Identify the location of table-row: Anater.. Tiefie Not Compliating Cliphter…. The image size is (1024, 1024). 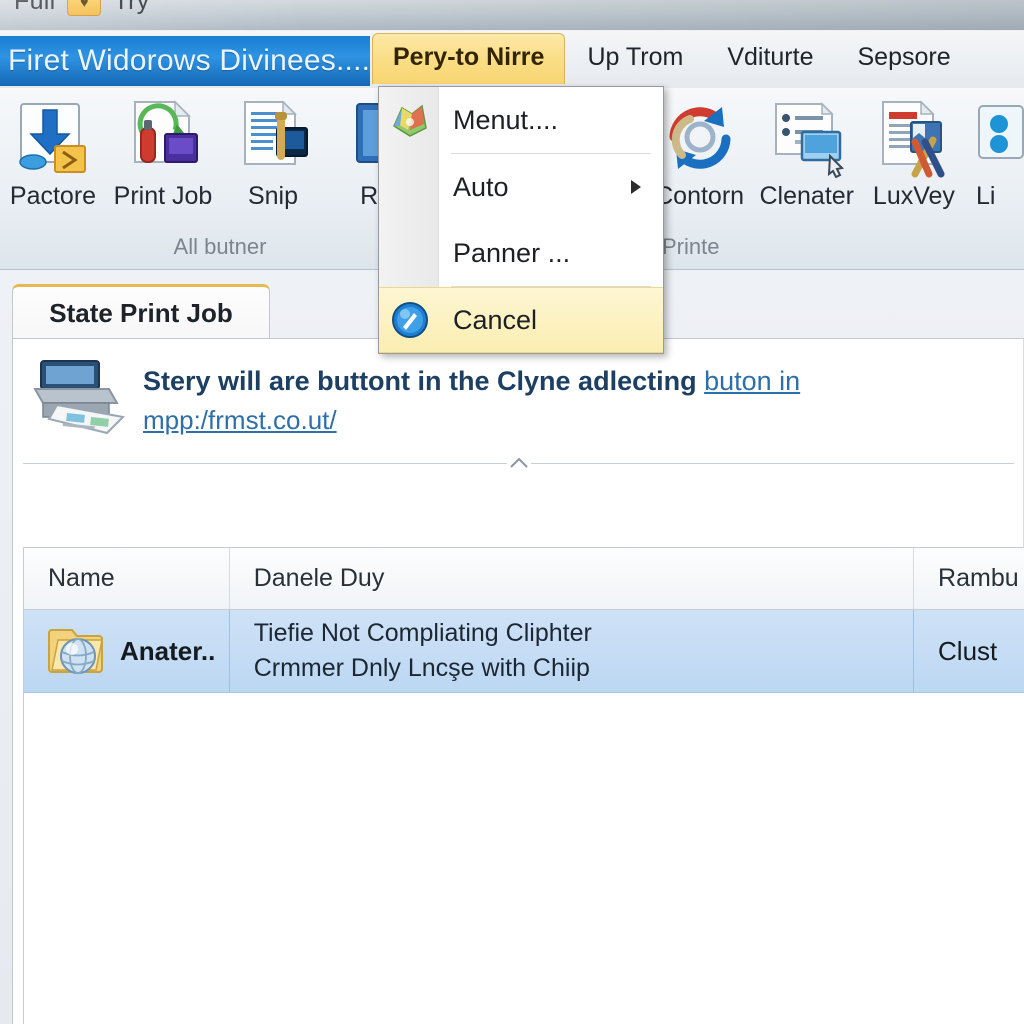
(524, 651).